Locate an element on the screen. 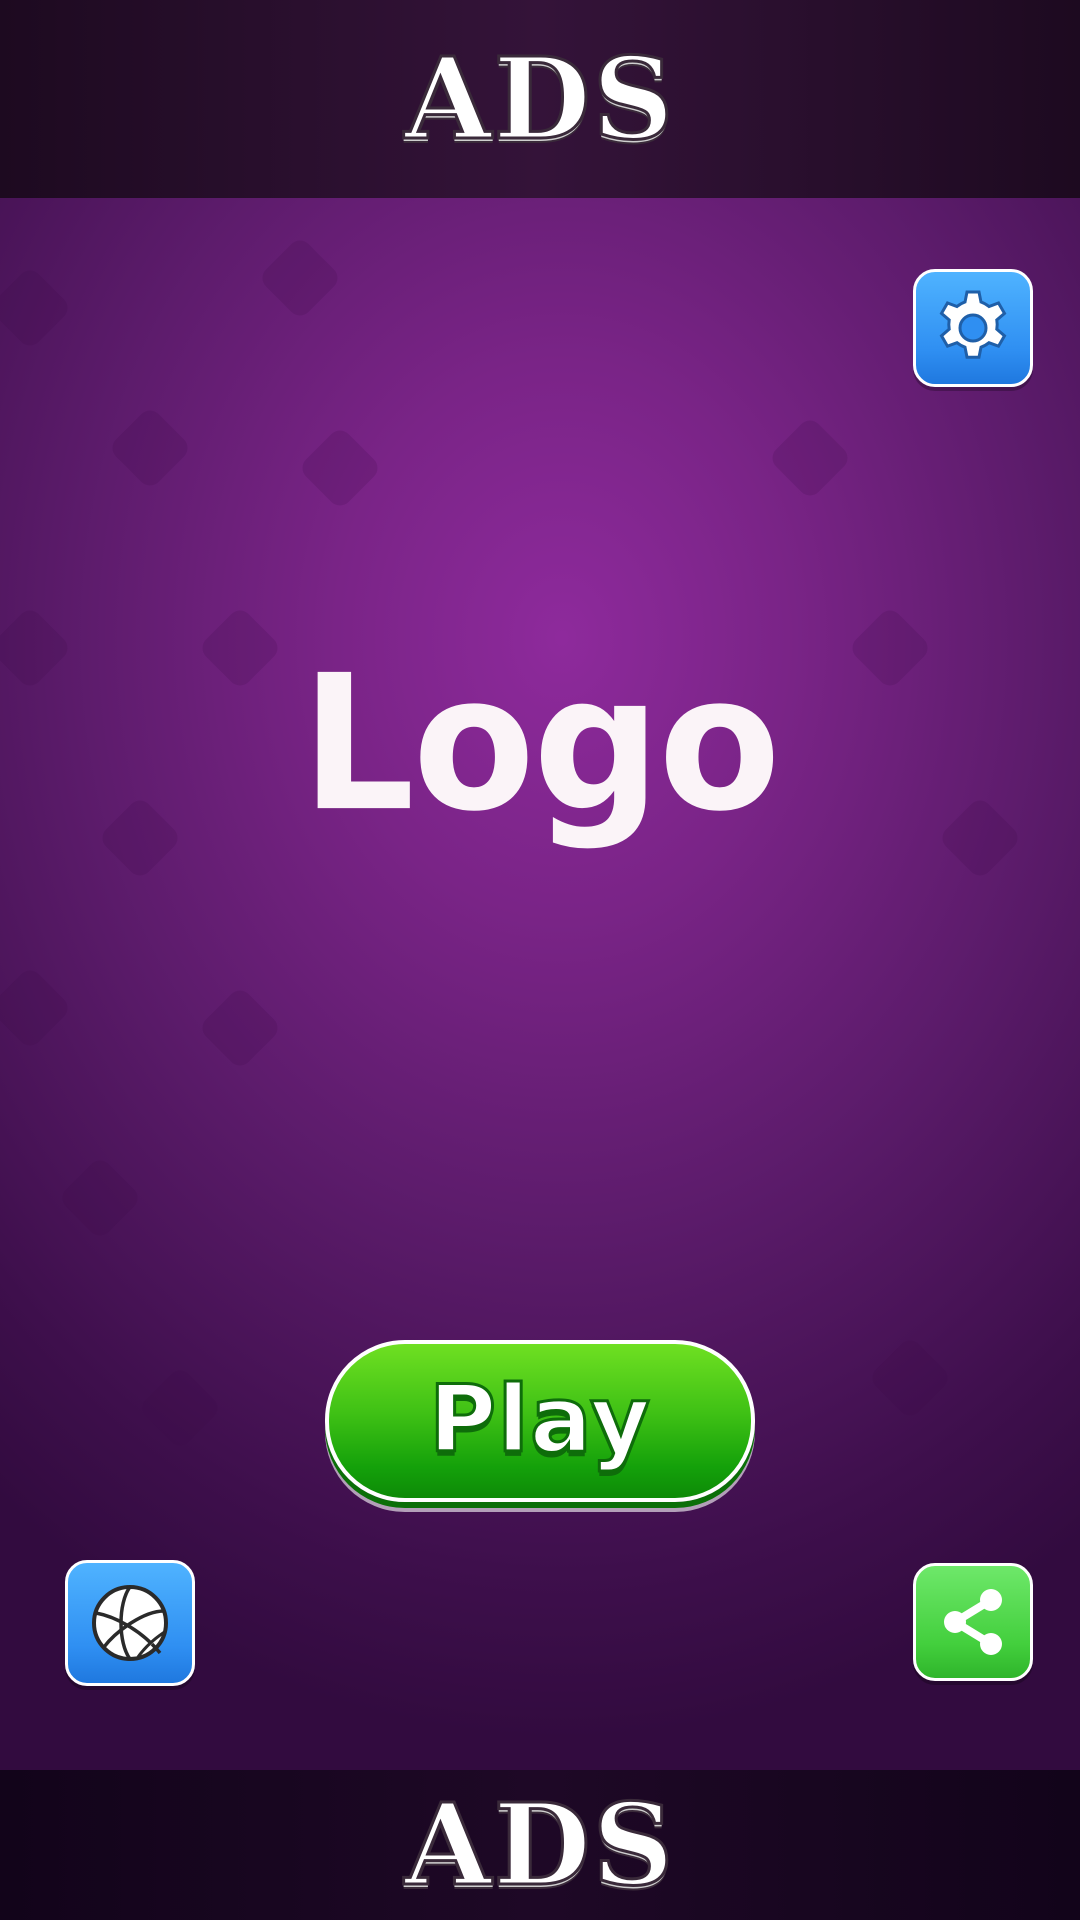 The image size is (1080, 1920). share-button is located at coordinates (973, 1622).